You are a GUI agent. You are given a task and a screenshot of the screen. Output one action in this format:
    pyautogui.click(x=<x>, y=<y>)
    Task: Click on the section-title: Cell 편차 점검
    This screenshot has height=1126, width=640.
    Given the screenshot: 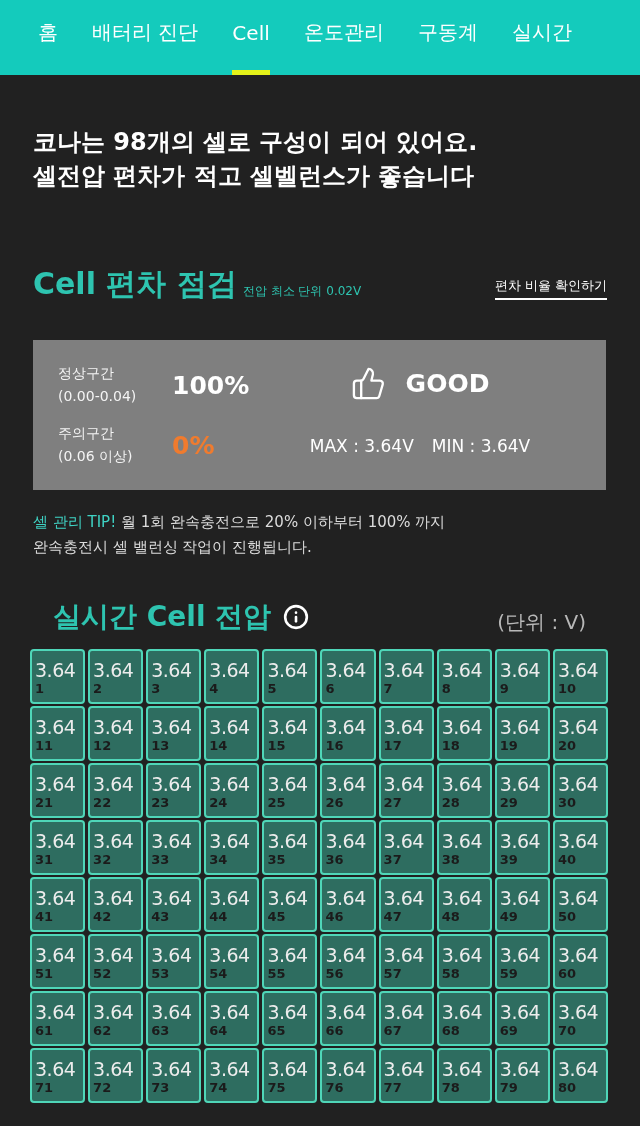 What is the action you would take?
    pyautogui.click(x=135, y=284)
    